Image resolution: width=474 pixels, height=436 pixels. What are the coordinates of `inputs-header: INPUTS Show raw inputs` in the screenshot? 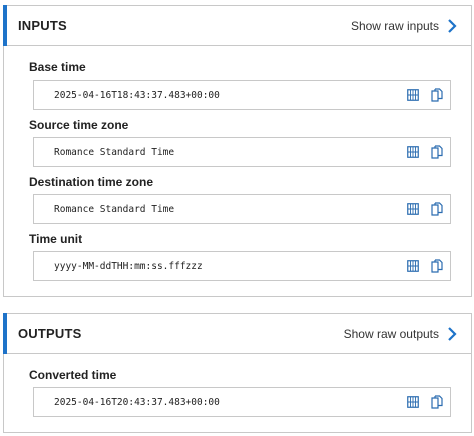 It's located at (237, 25).